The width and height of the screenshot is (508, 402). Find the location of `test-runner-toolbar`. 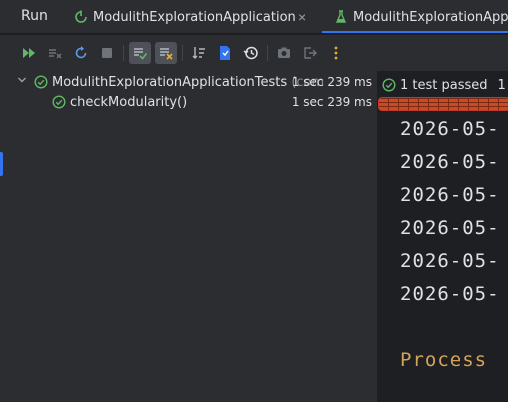

test-runner-toolbar is located at coordinates (254, 53).